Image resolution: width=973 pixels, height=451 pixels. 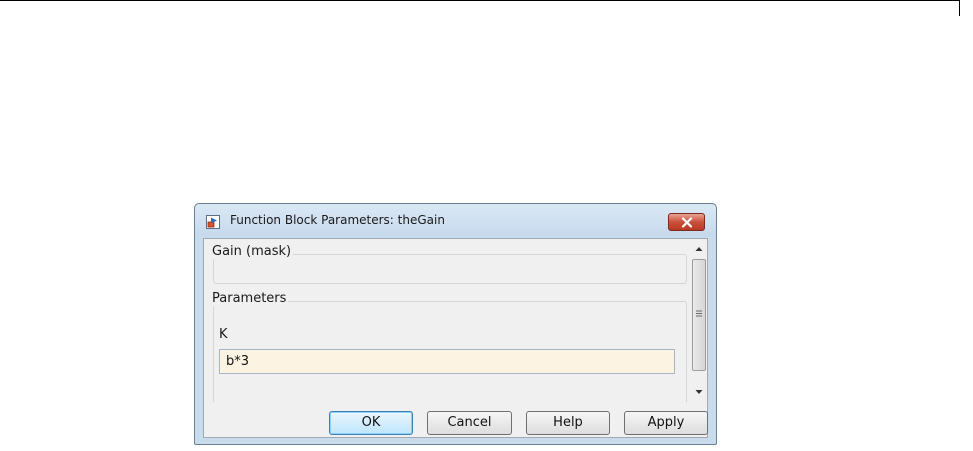 I want to click on close-button, so click(x=686, y=222).